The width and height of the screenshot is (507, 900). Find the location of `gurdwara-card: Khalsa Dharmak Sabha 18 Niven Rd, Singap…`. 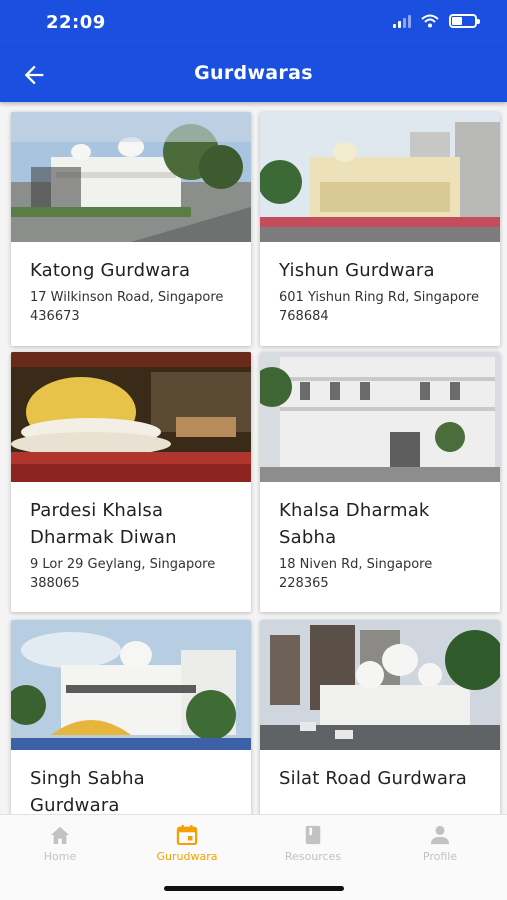

gurdwara-card: Khalsa Dharmak Sabha 18 Niven Rd, Singap… is located at coordinates (380, 482).